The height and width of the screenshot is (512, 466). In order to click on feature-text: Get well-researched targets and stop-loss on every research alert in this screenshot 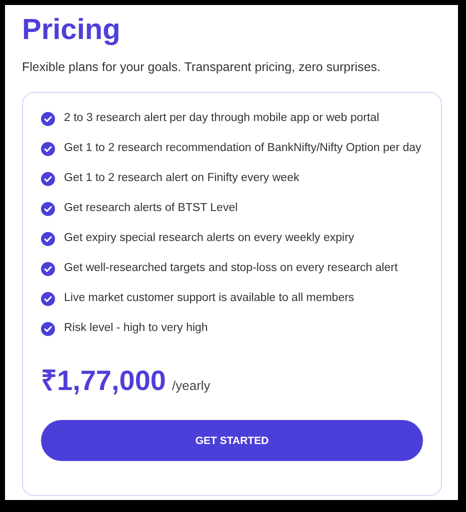, I will do `click(231, 268)`.